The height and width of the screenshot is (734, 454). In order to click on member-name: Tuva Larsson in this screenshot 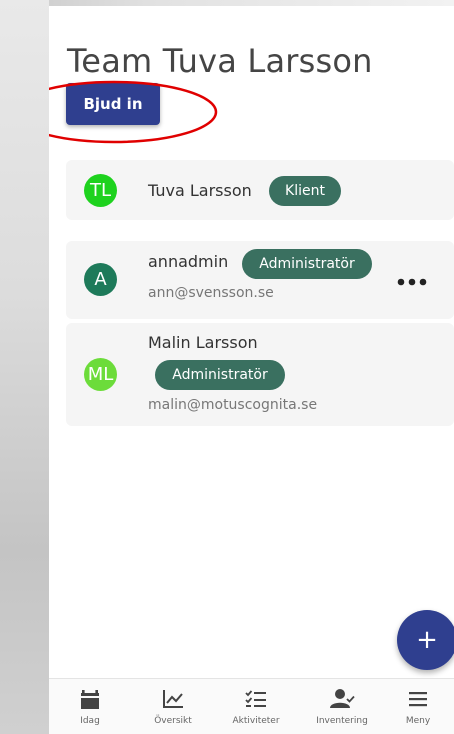, I will do `click(200, 190)`.